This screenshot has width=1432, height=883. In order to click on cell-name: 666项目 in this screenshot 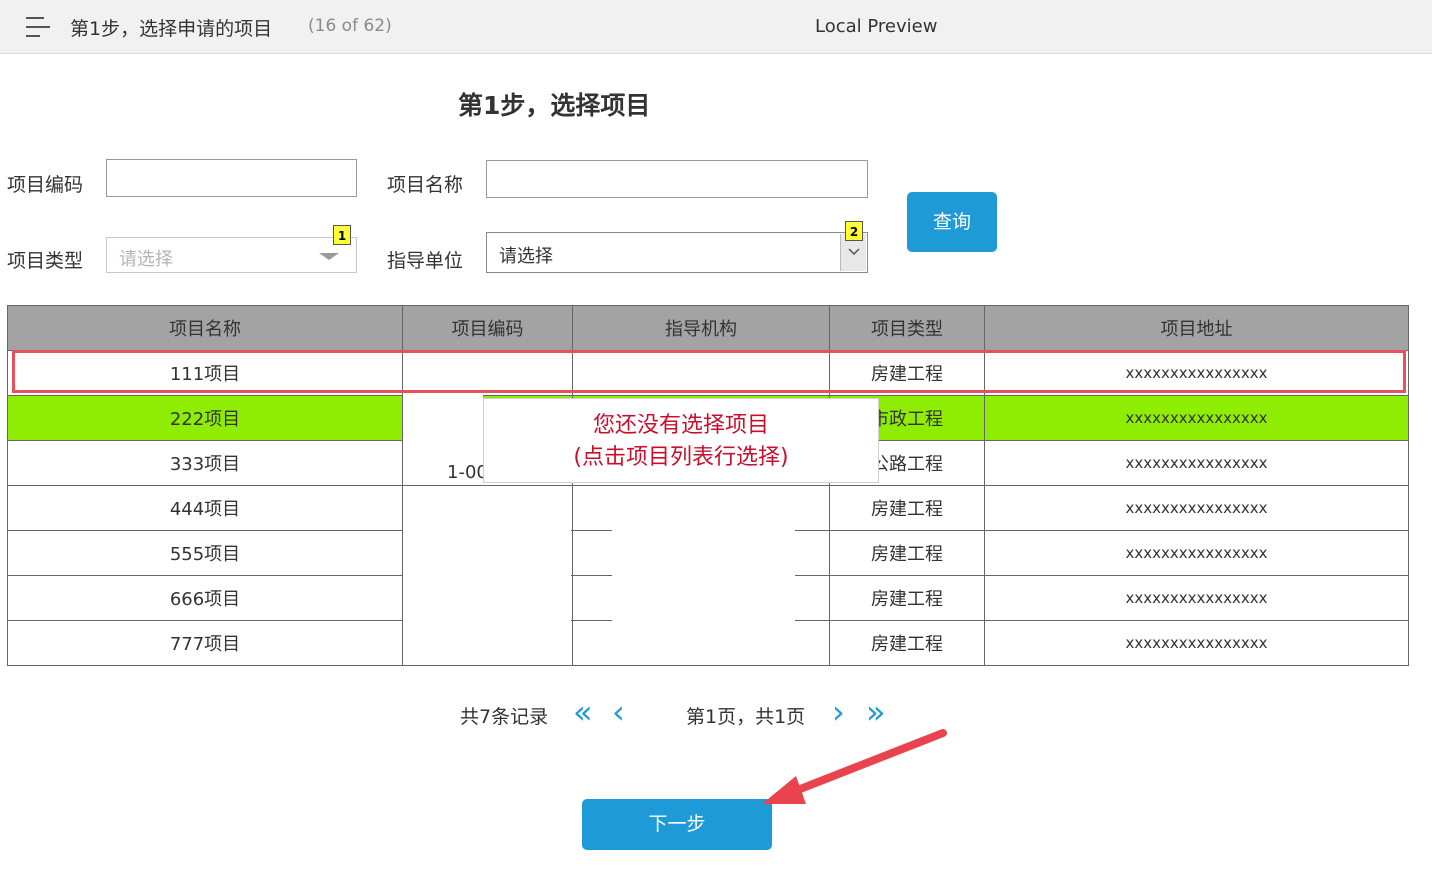, I will do `click(205, 598)`.